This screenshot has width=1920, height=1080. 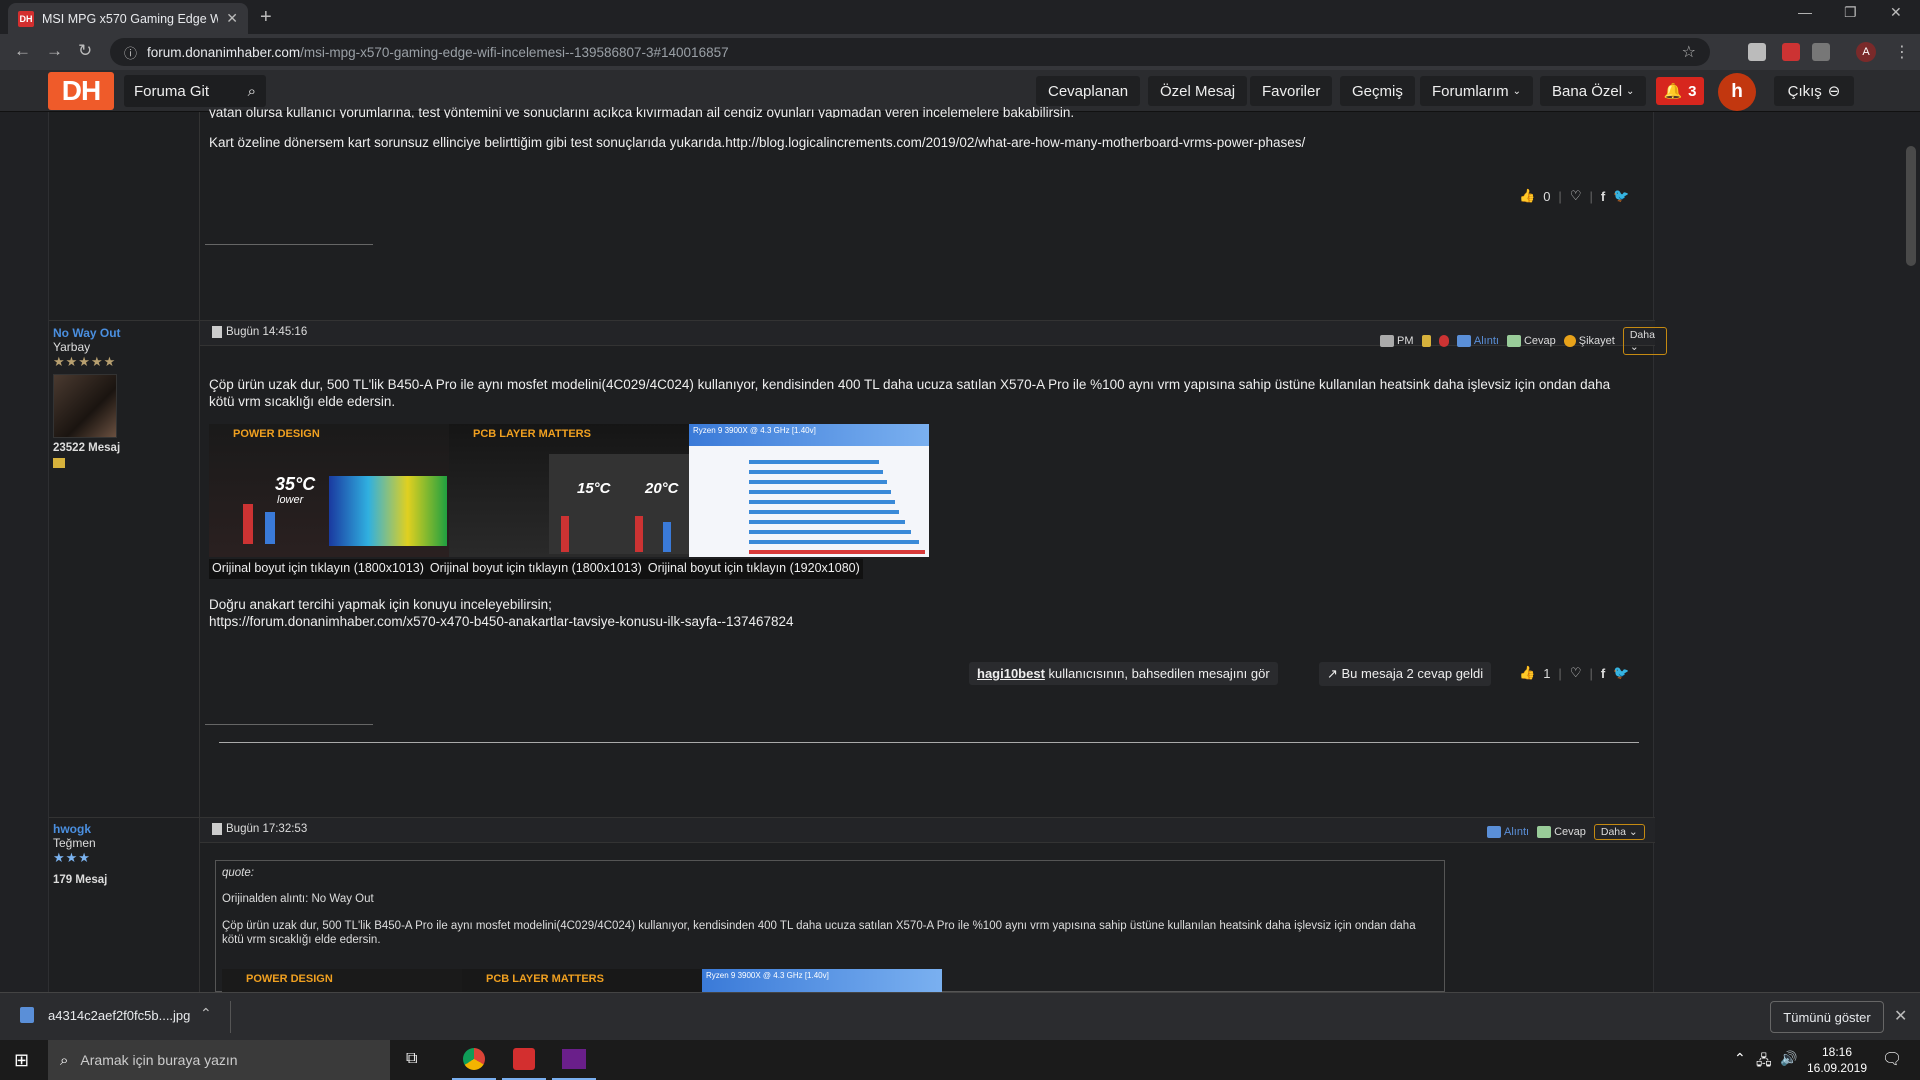 I want to click on post1-author: No Way Out Yarbay ★★★★★ 23522 Mesaj, so click(x=123, y=397).